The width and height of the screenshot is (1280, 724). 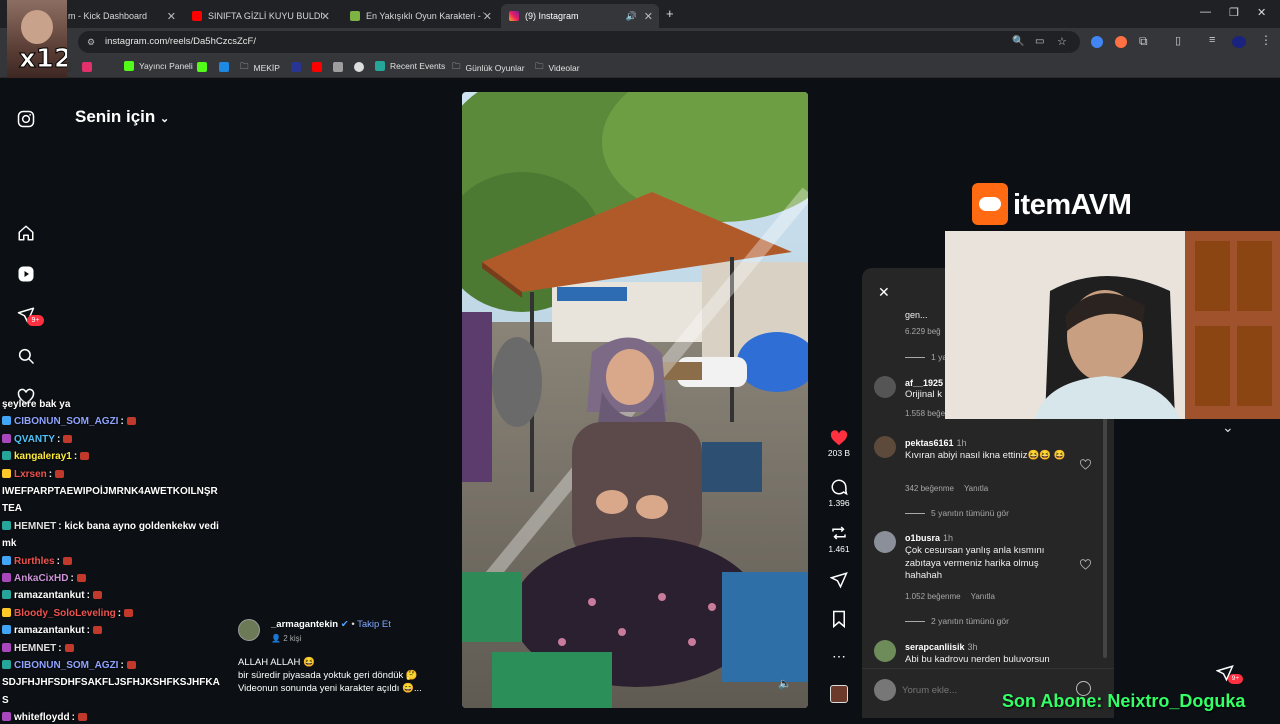 What do you see at coordinates (1234, 12) in the screenshot?
I see `restore-icon: ❐` at bounding box center [1234, 12].